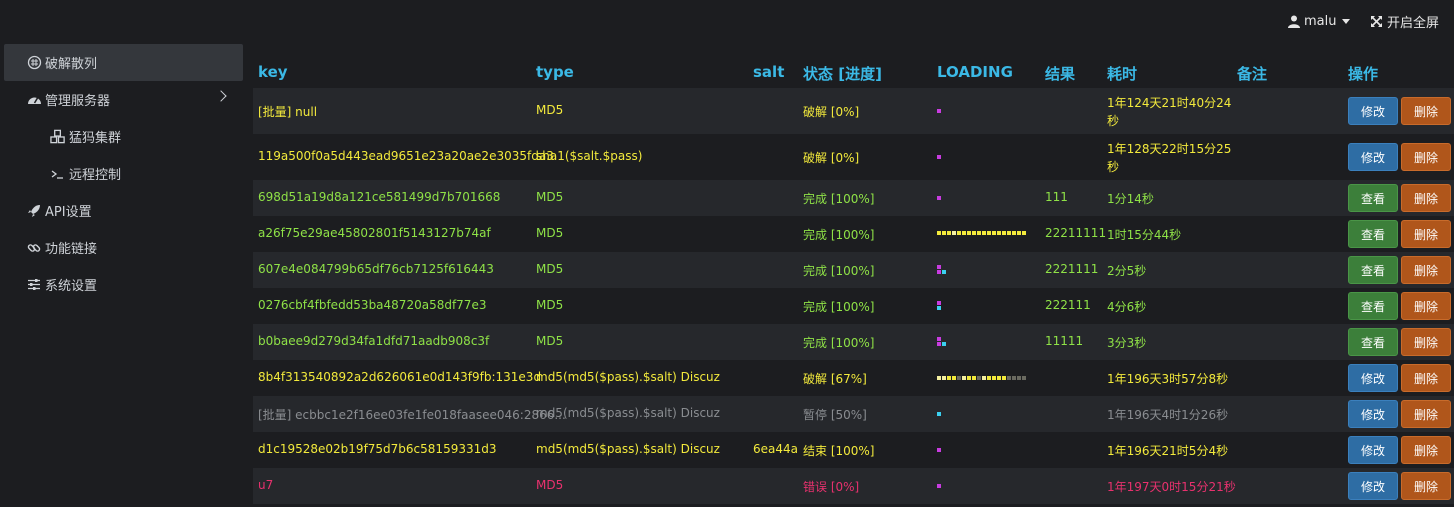  What do you see at coordinates (1130, 199) in the screenshot?
I see `time-cell: 1分14秒` at bounding box center [1130, 199].